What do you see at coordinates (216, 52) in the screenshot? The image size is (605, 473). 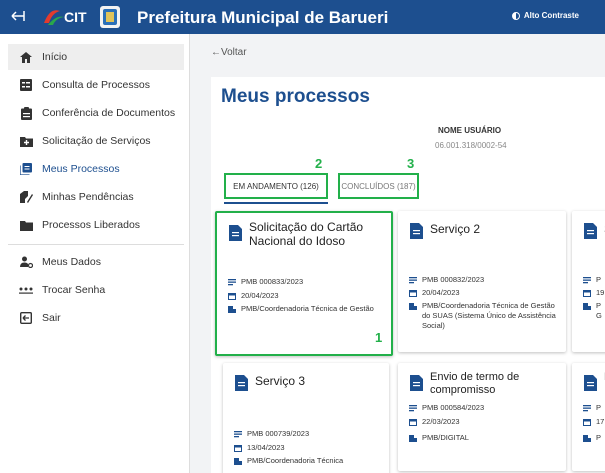 I see `arrow-left-icon: ←` at bounding box center [216, 52].